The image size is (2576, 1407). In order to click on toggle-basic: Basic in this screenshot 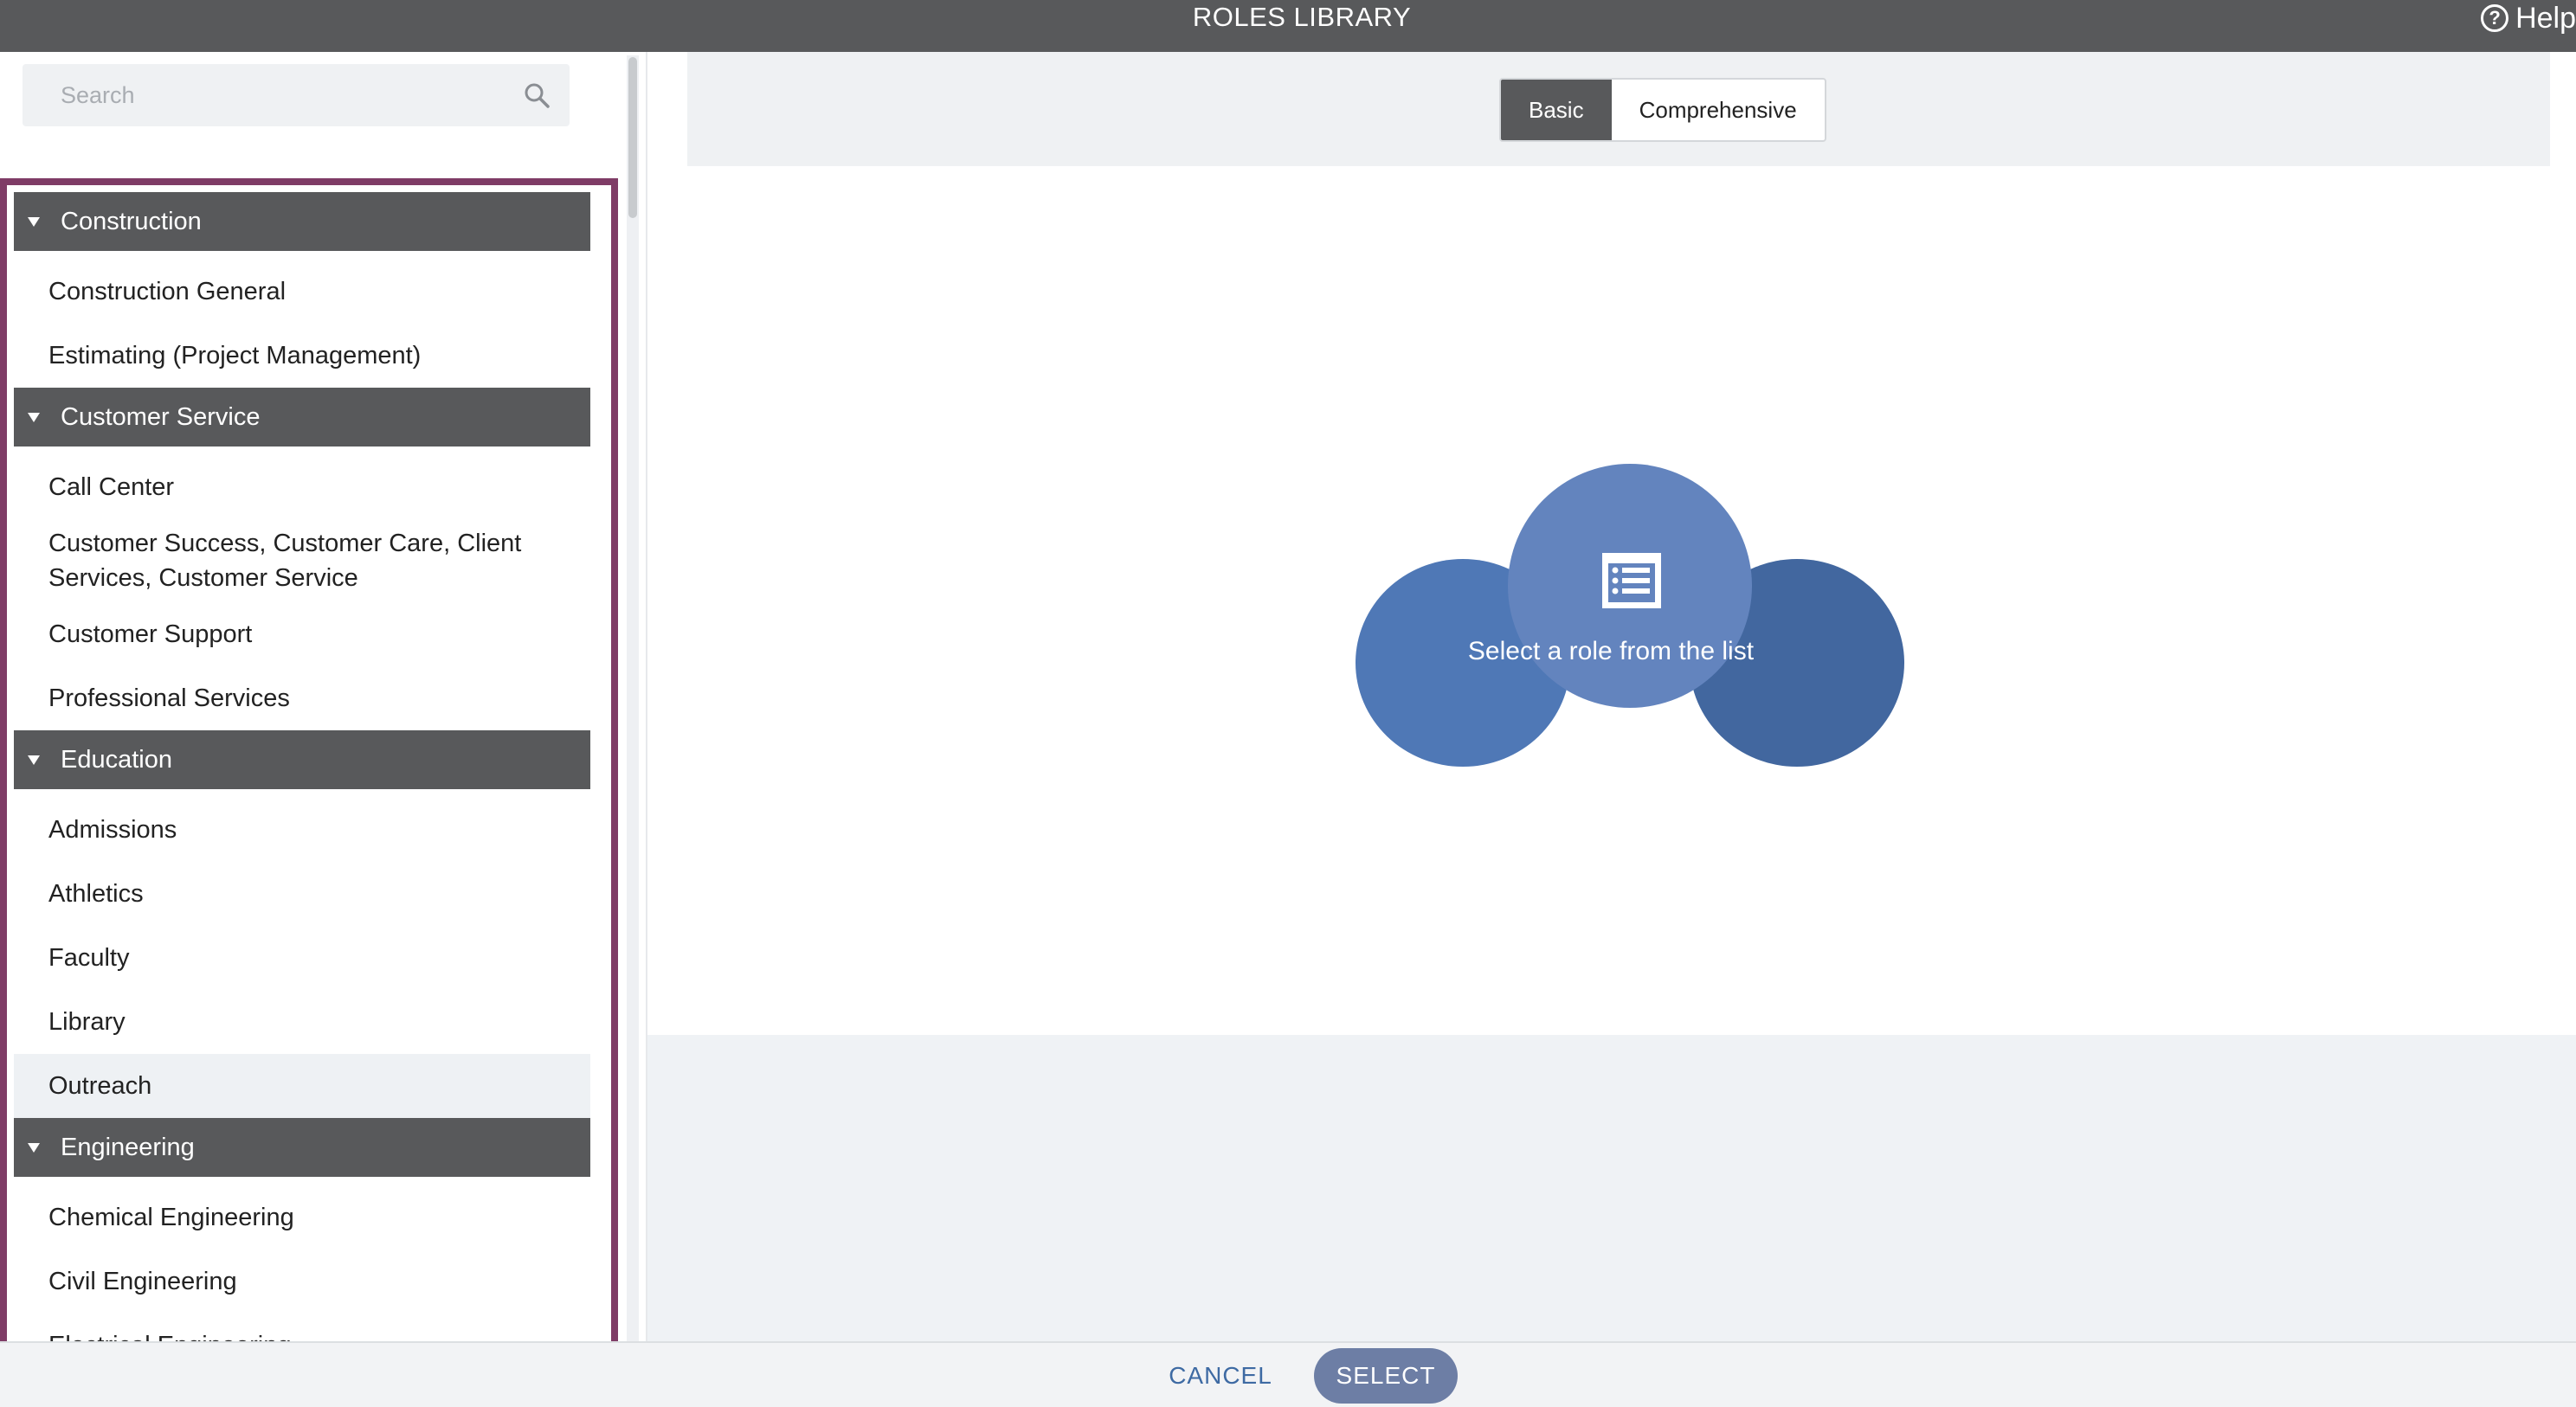, I will do `click(1556, 110)`.